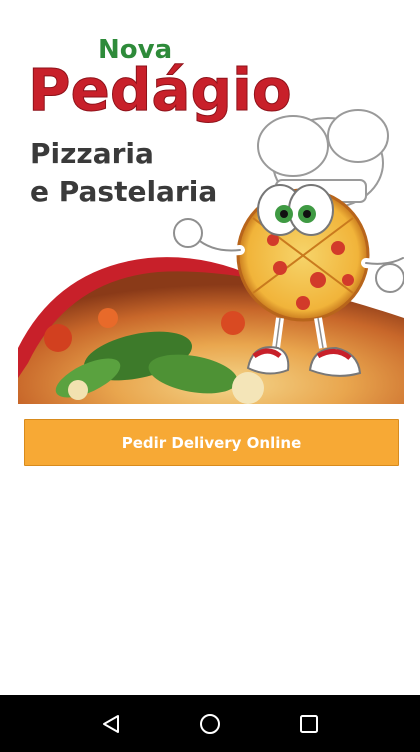  I want to click on system-navigation-bar, so click(210, 723).